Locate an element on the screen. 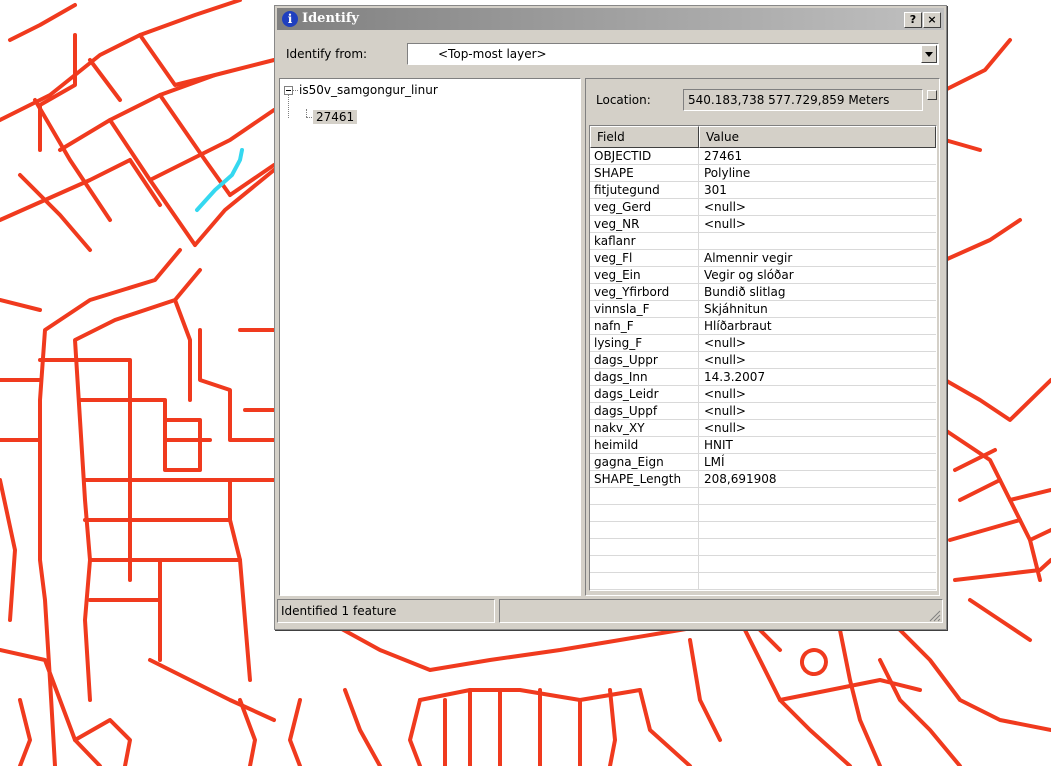  field-name-cell: gagna_Eign is located at coordinates (629, 462).